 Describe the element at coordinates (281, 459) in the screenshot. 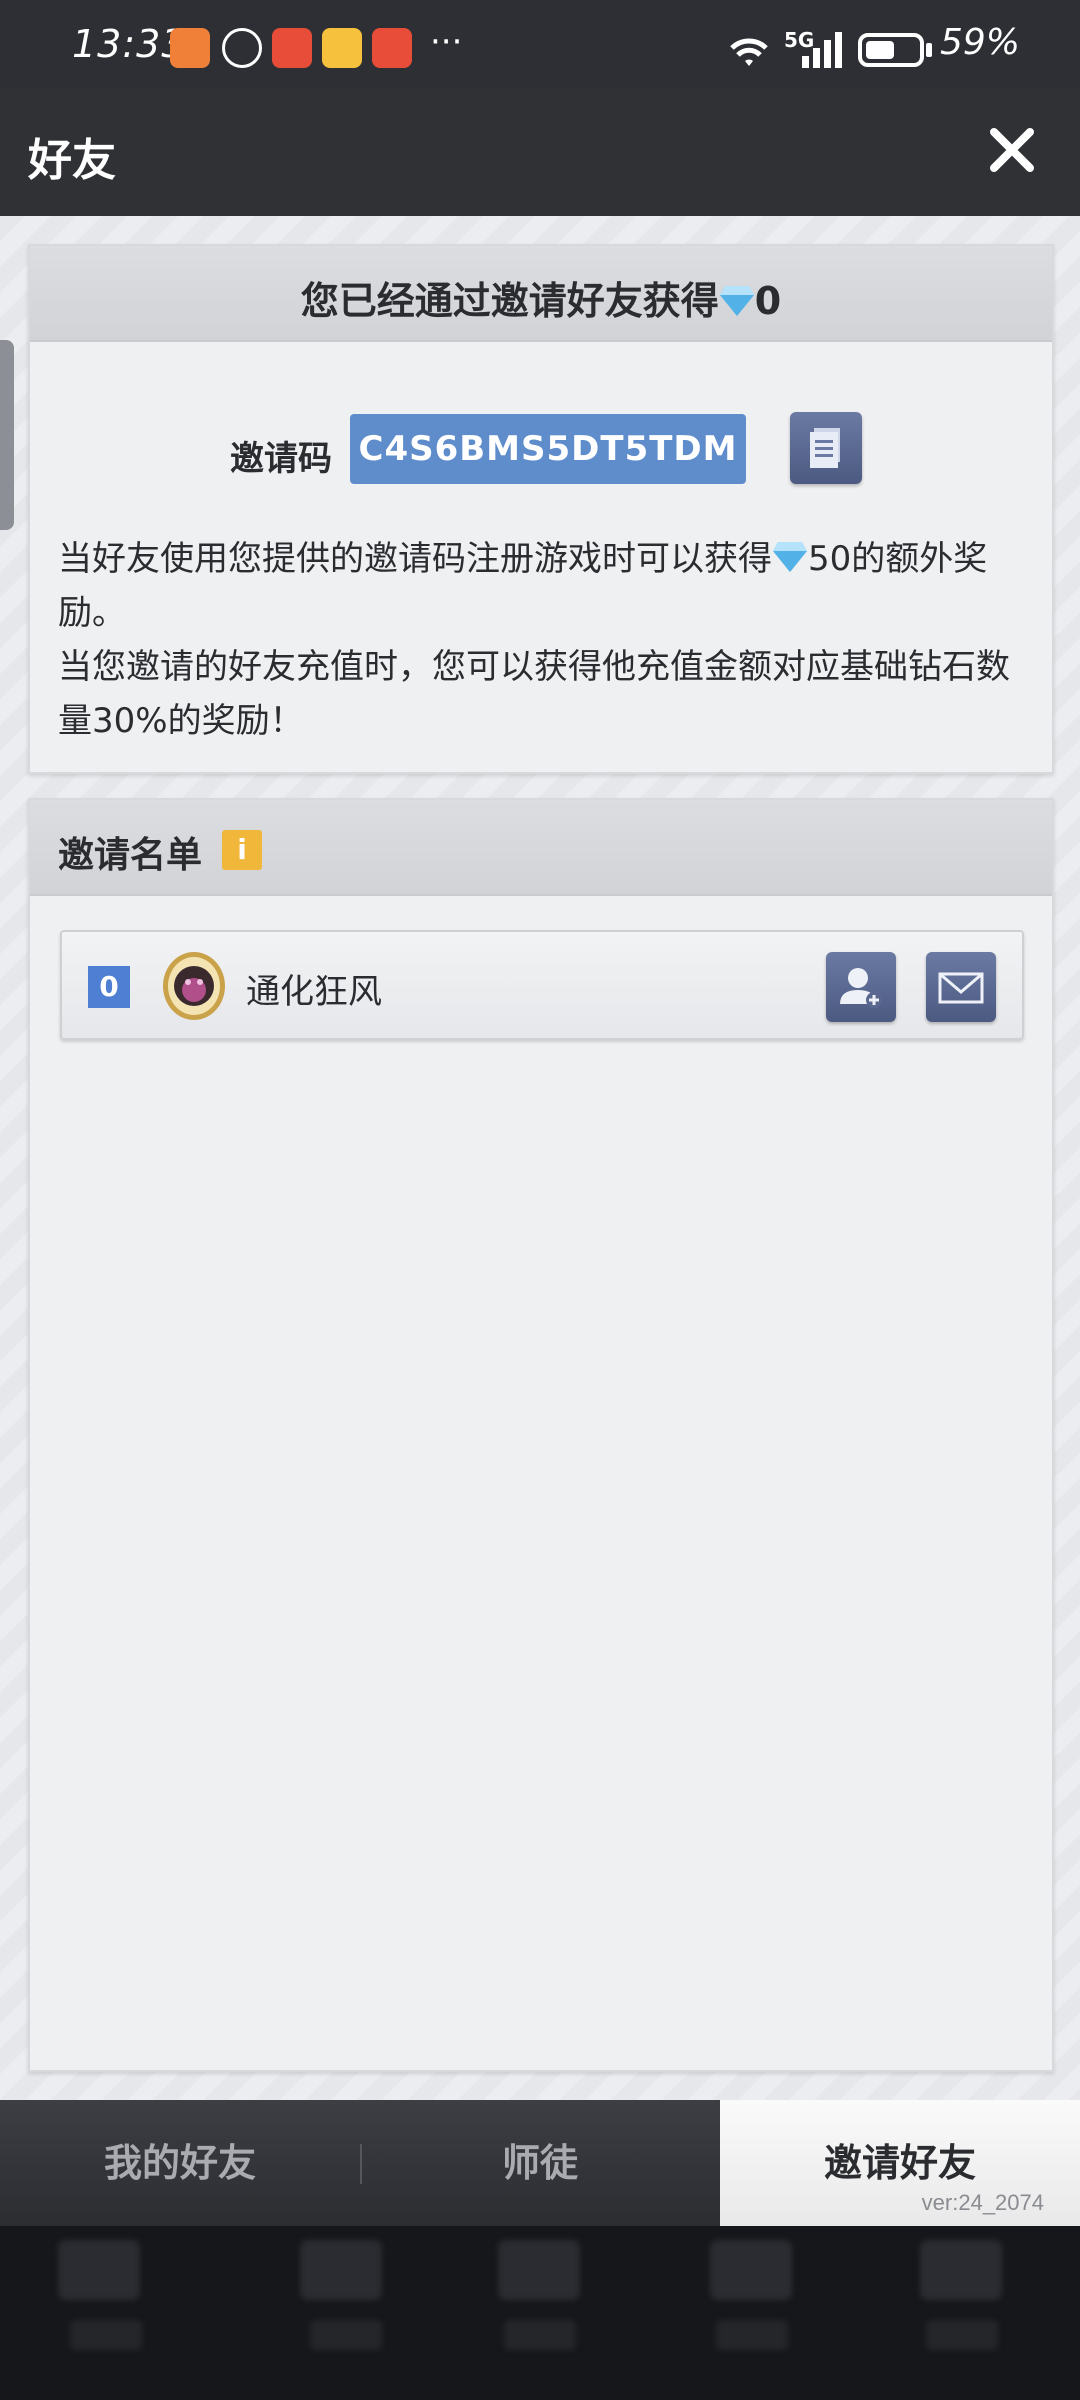

I see `invite-code-label: 邀请码` at that location.